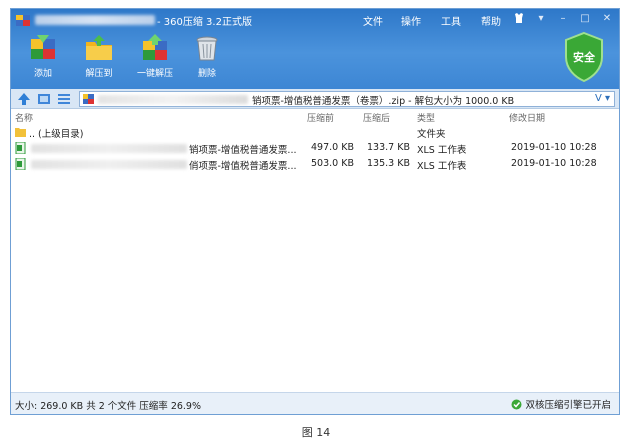  I want to click on chevron-down-icon: ▾, so click(607, 98).